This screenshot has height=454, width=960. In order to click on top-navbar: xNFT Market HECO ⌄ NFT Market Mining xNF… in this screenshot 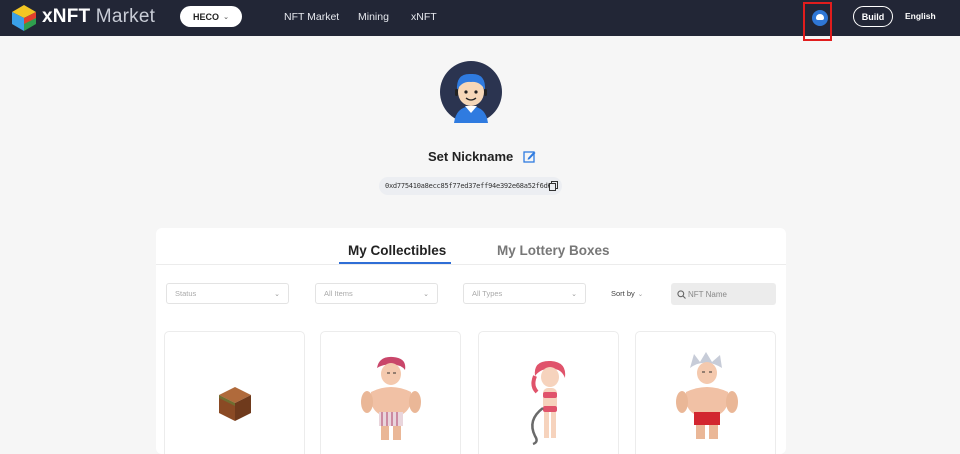, I will do `click(480, 20)`.